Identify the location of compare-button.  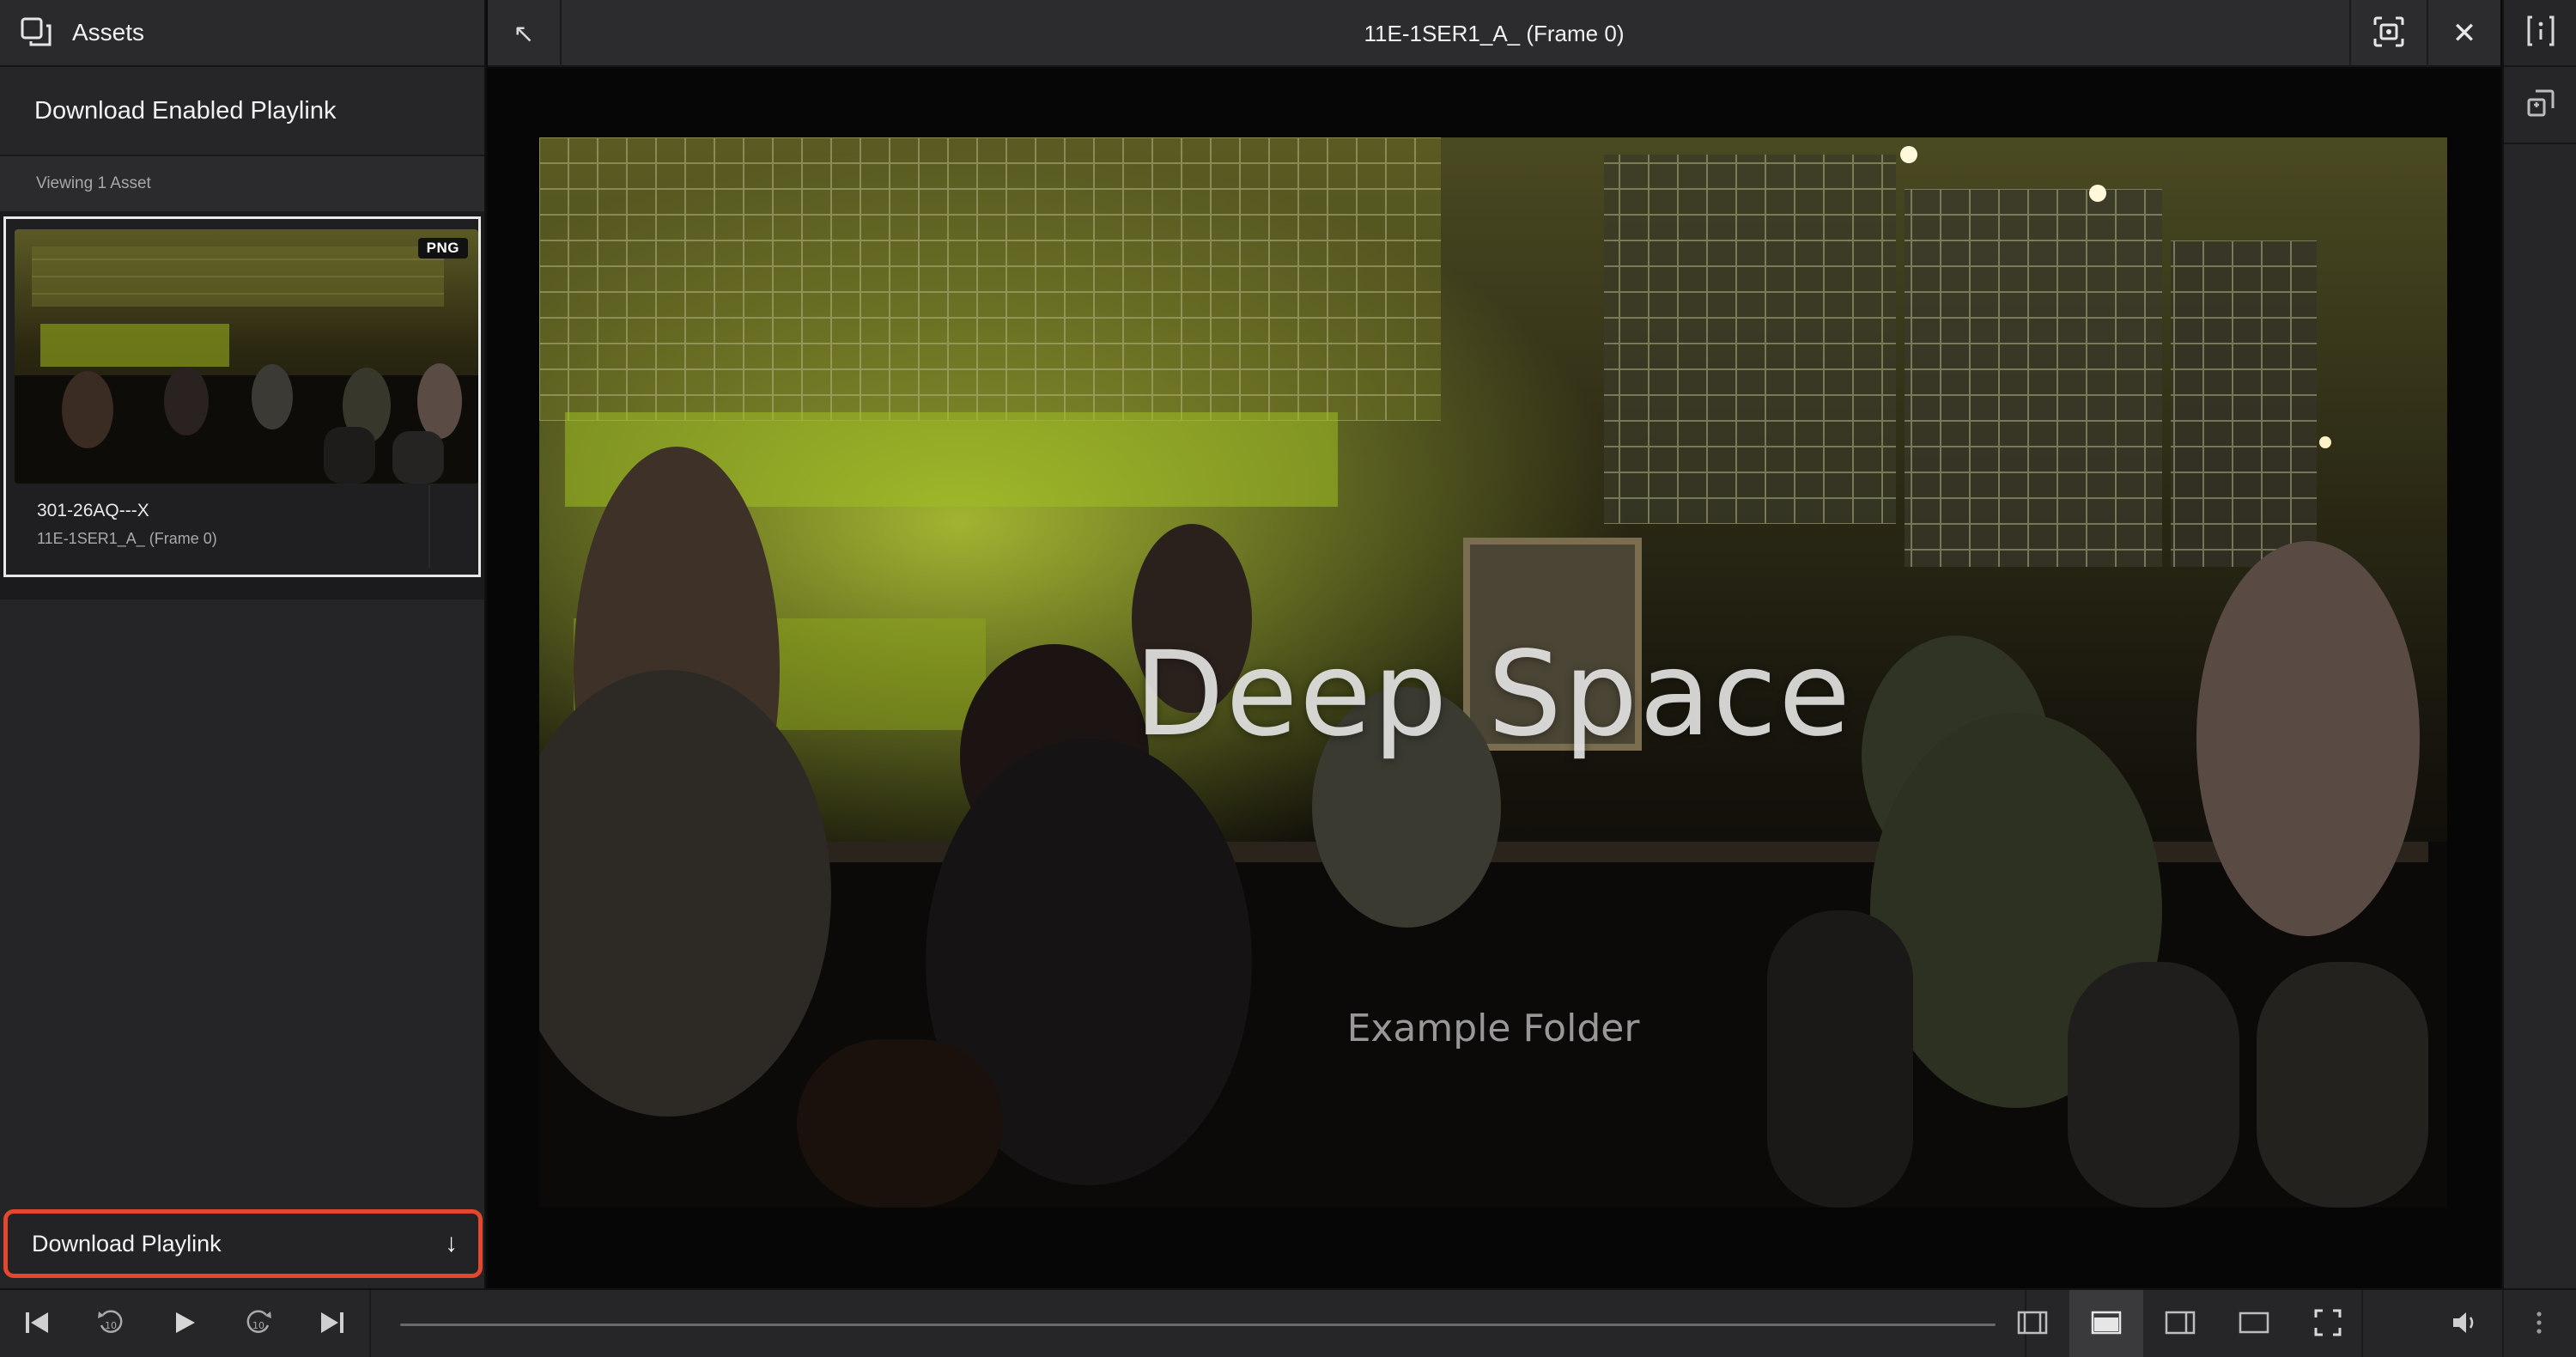
(2540, 105).